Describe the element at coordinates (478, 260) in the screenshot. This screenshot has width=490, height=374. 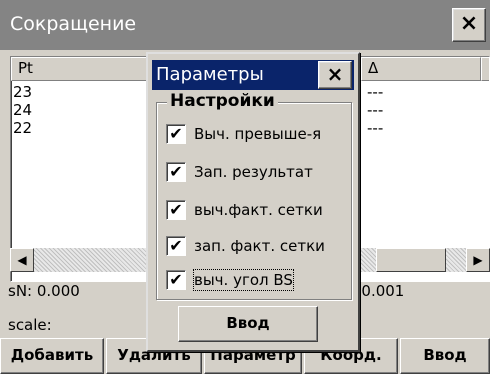
I see `scroll-right-icon: ▶` at that location.